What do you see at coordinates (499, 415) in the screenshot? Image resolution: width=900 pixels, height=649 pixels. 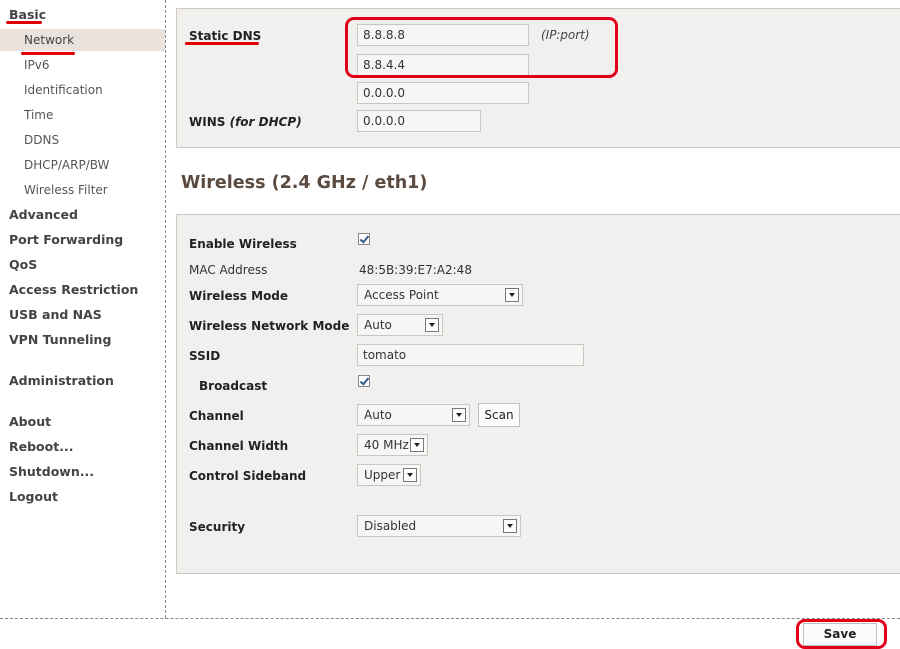 I see `scan-button: Scan` at bounding box center [499, 415].